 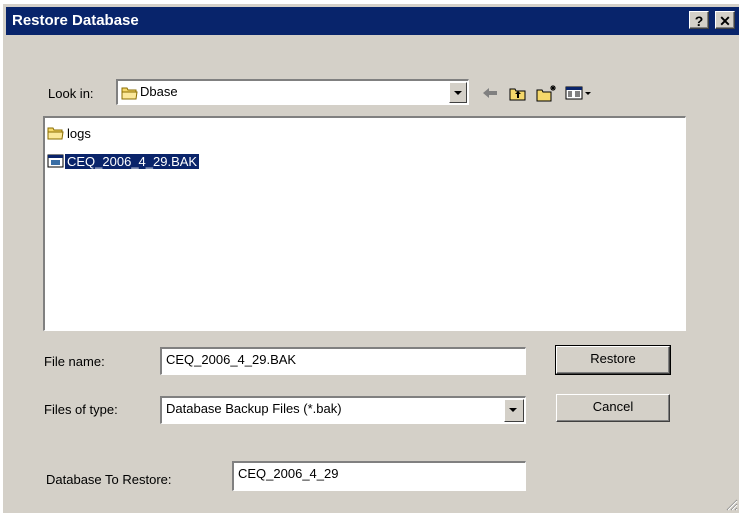 I want to click on look-in-value: Dbase, so click(x=159, y=91).